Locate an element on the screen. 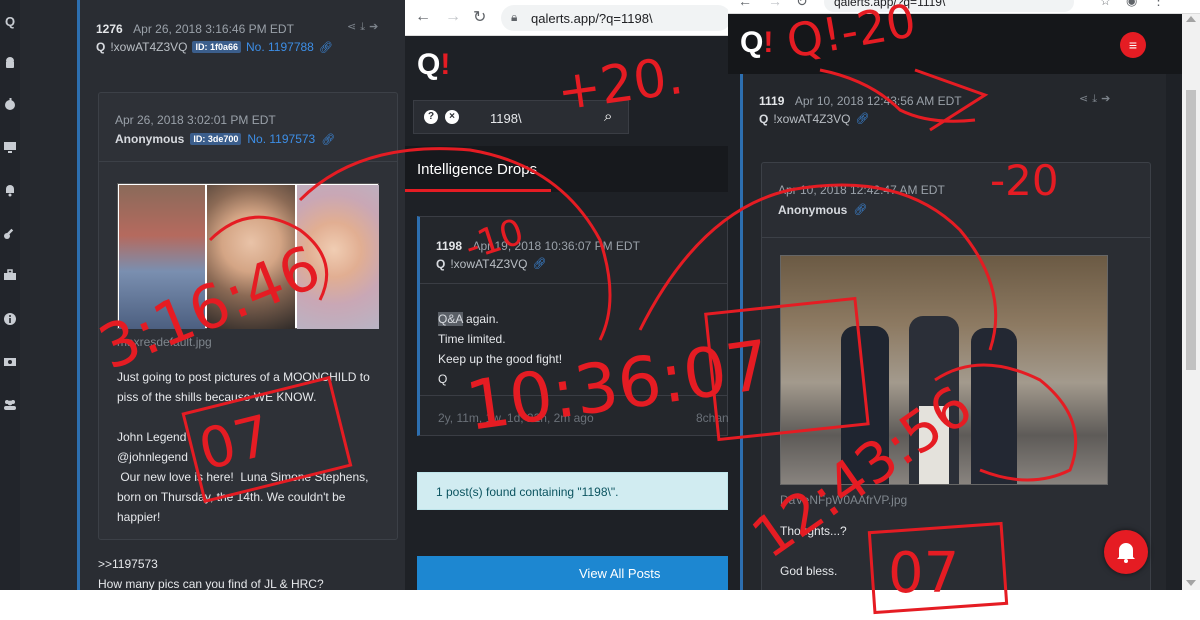 The width and height of the screenshot is (1200, 620). post-date: Apr 26, 2018 3:16:46 PM EDT is located at coordinates (213, 29).